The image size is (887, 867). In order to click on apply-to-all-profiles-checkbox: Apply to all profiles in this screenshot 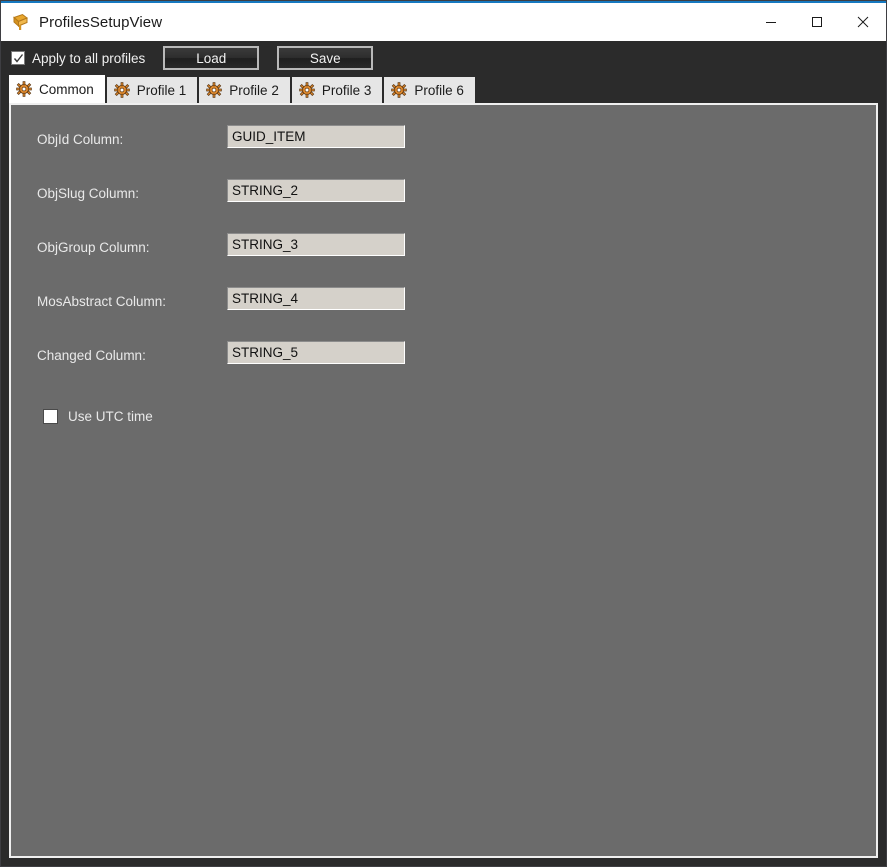, I will do `click(78, 58)`.